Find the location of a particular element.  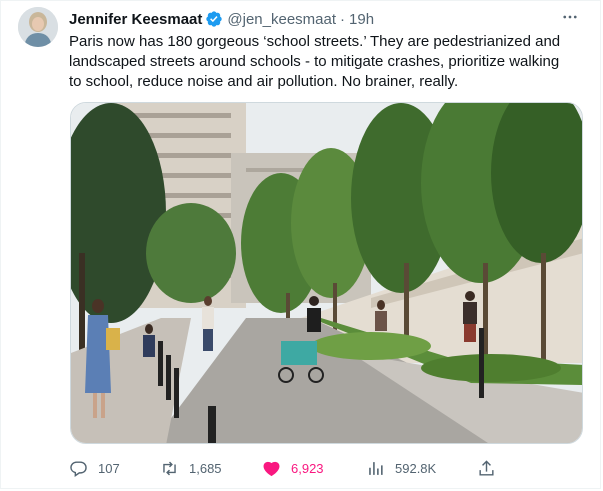

author-handle: @jen_keesmaat is located at coordinates (281, 19).